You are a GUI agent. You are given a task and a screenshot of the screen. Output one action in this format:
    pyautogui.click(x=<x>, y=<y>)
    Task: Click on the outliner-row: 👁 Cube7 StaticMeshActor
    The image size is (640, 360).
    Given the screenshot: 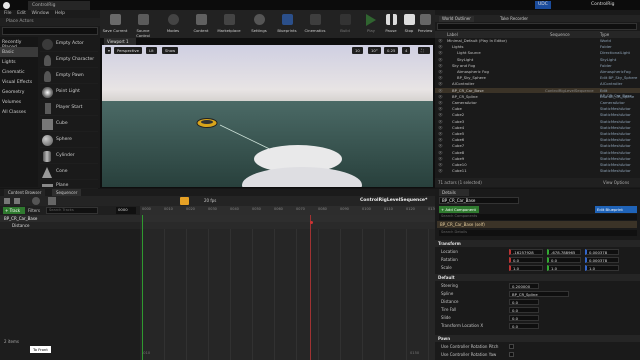 What is the action you would take?
    pyautogui.click(x=537, y=145)
    